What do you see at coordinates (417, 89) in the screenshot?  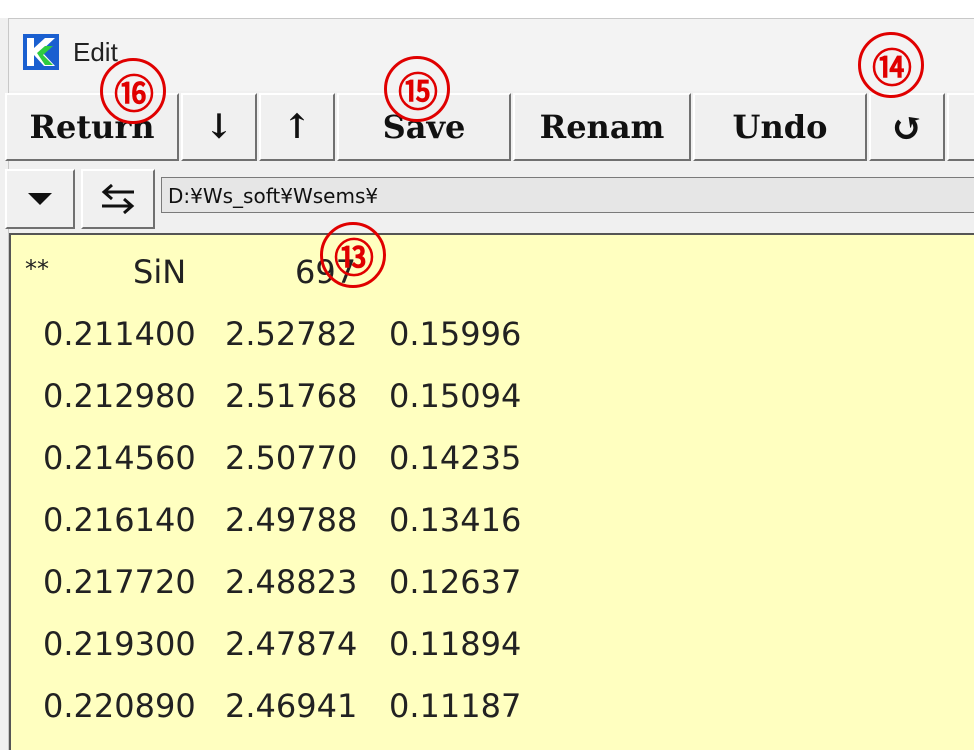 I see `annotation-15: ⑮` at bounding box center [417, 89].